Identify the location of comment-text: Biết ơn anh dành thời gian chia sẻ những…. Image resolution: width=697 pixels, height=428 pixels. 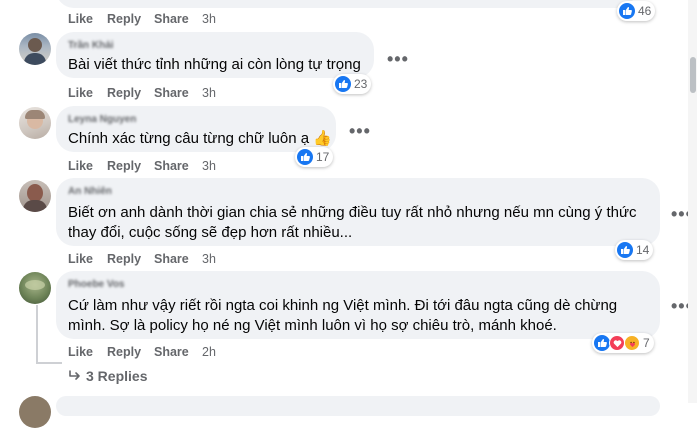
(352, 212).